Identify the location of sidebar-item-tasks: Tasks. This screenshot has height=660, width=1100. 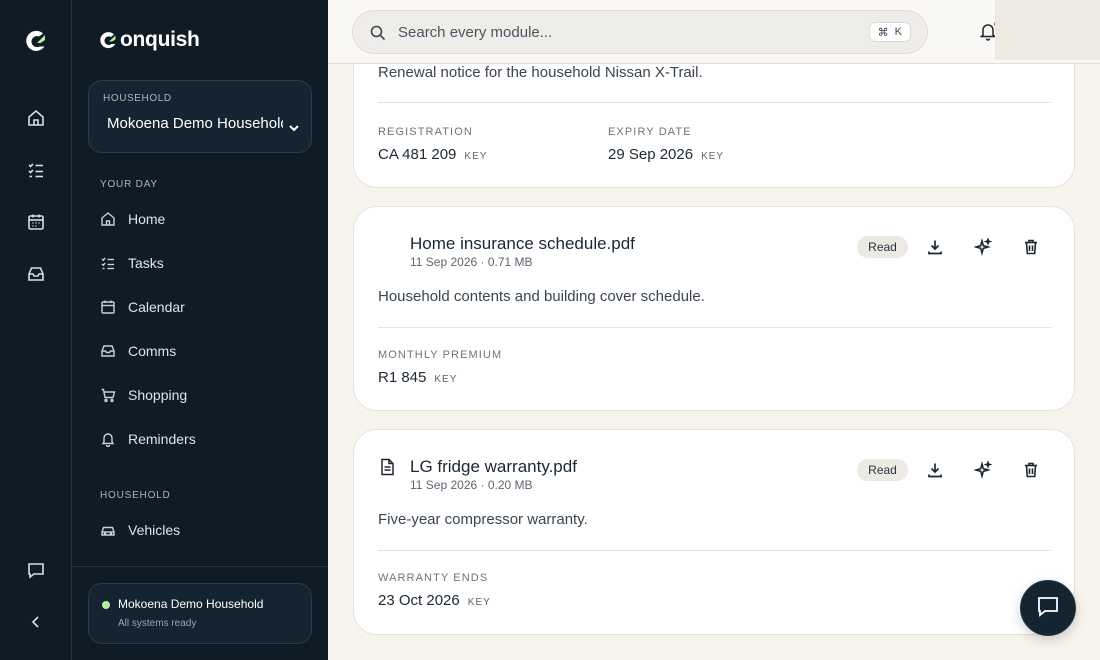
(200, 263).